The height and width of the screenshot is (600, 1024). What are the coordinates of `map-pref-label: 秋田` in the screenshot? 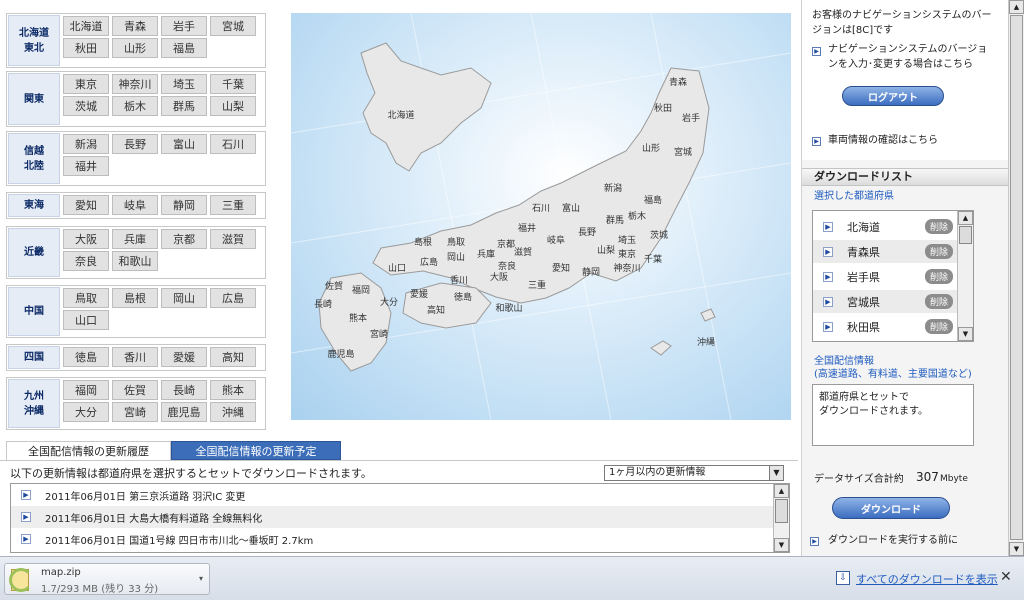 It's located at (663, 108).